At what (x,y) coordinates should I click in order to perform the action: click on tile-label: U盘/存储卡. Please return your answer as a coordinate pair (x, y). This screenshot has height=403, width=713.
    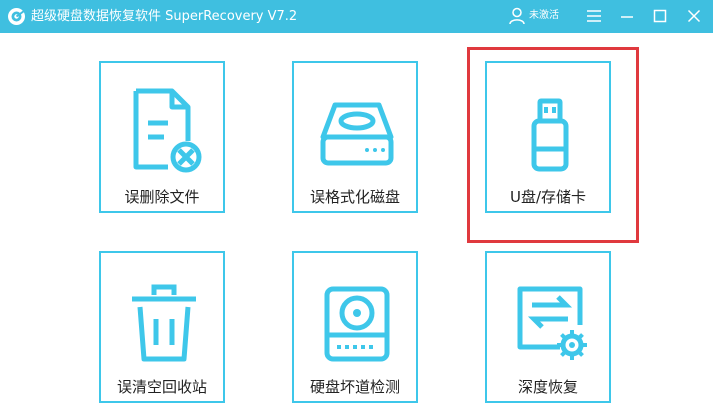
    Looking at the image, I should click on (548, 197).